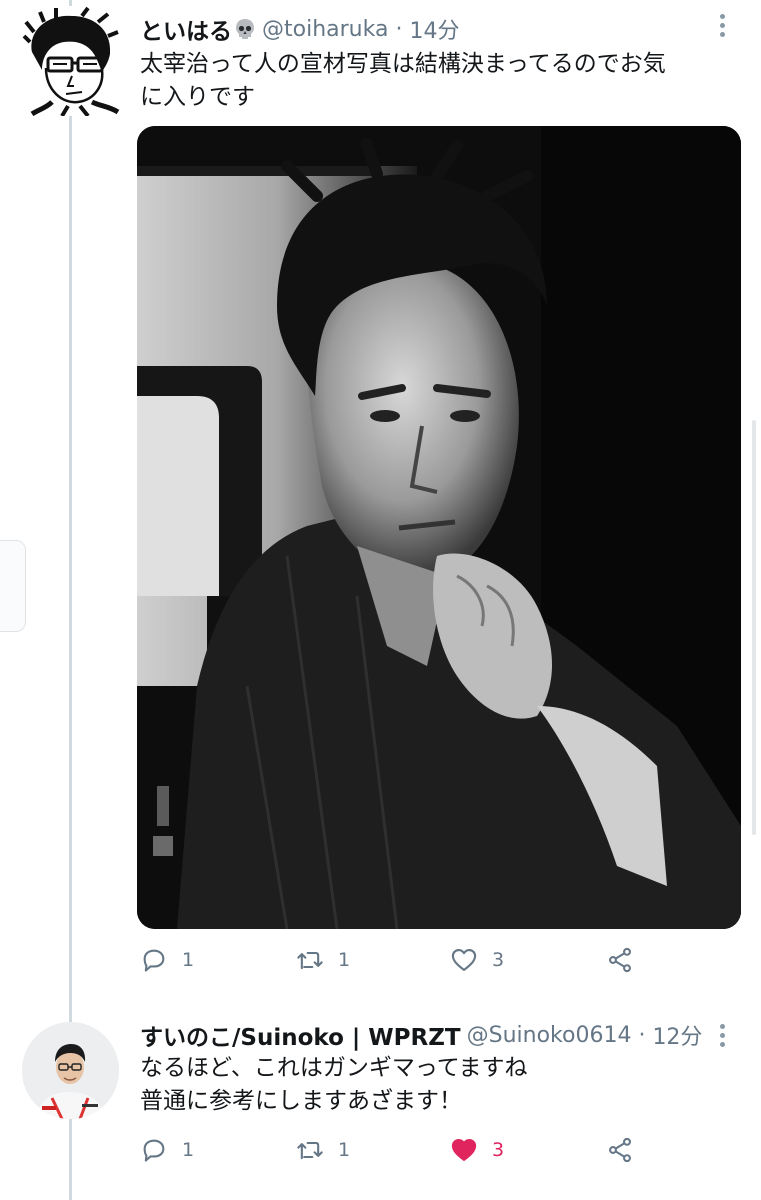 The height and width of the screenshot is (1200, 761). What do you see at coordinates (440, 1085) in the screenshot?
I see `tweet-text: なるほど、これはガンギマってますね 普通に参考にしますあざます！` at bounding box center [440, 1085].